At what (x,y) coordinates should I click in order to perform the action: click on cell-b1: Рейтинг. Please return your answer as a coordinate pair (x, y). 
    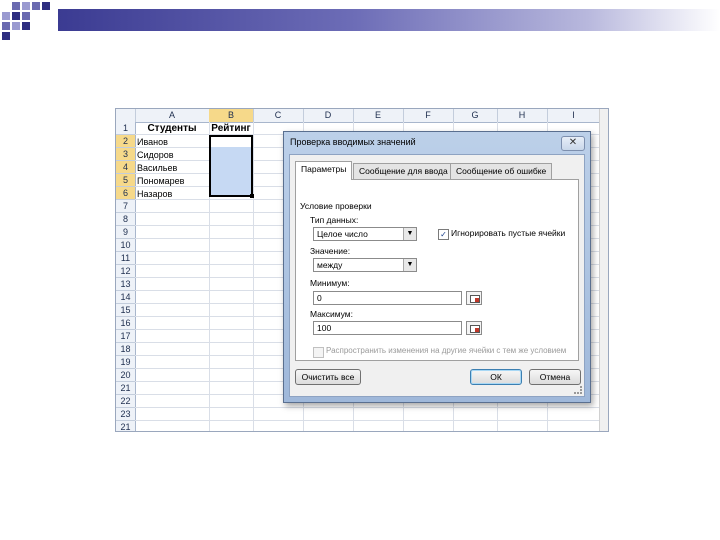
    Looking at the image, I should click on (231, 129).